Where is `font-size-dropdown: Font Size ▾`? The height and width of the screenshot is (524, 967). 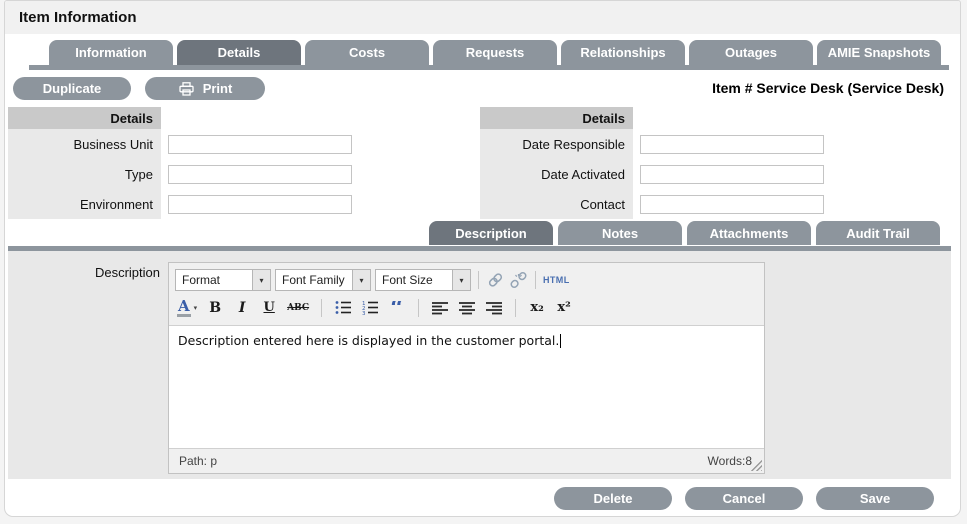 font-size-dropdown: Font Size ▾ is located at coordinates (423, 280).